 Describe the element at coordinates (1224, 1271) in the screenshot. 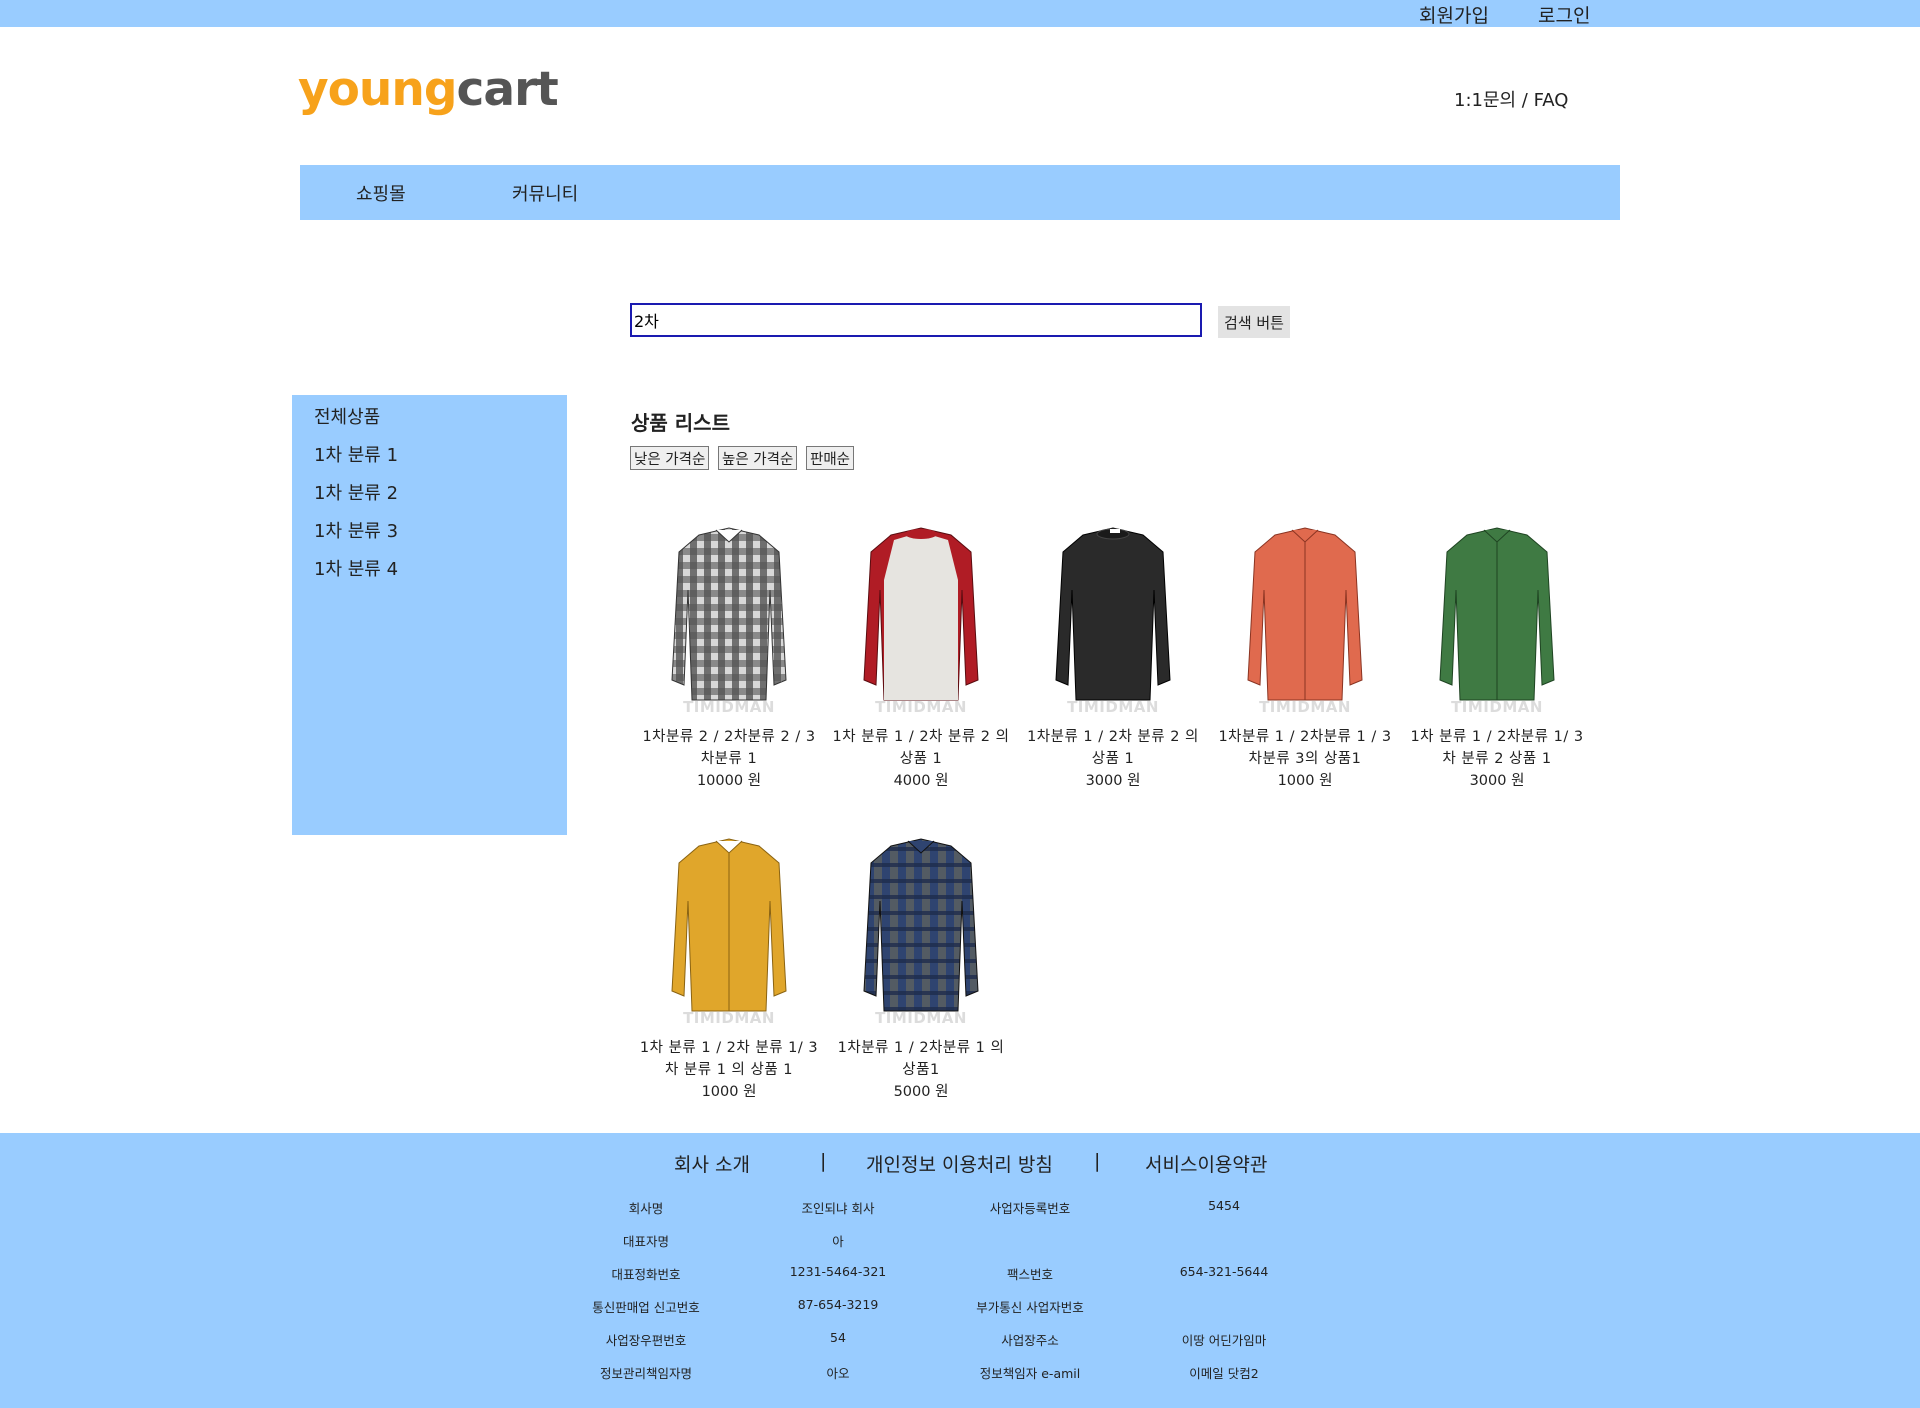

I see `footer-info-value: 654-321-5644` at that location.